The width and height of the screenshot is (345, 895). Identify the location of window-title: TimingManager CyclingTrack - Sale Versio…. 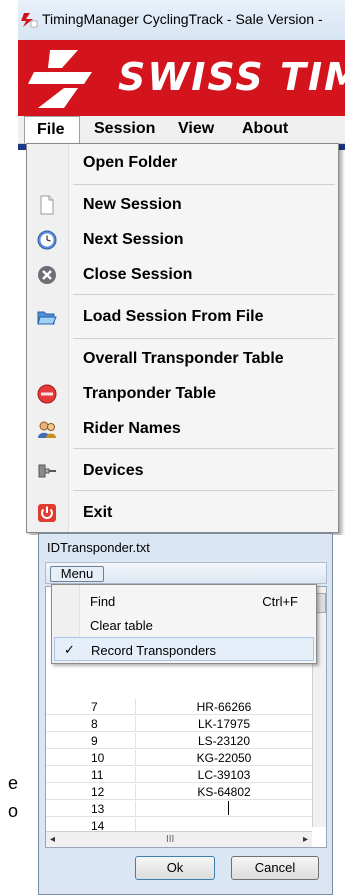
(182, 19).